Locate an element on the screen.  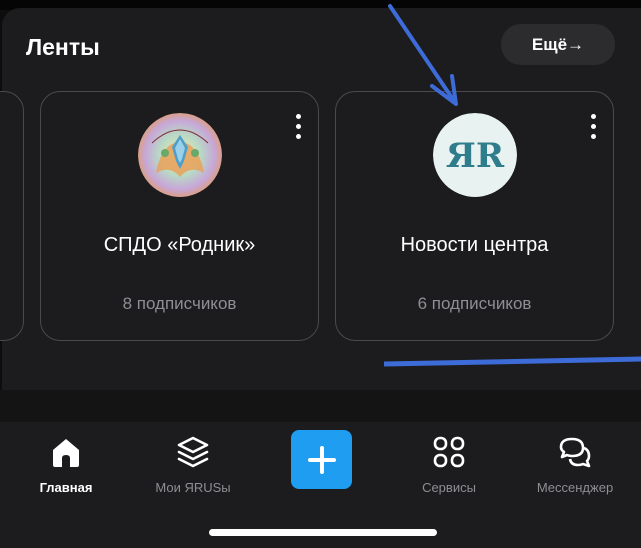
tab-label: Мессенджер is located at coordinates (575, 487).